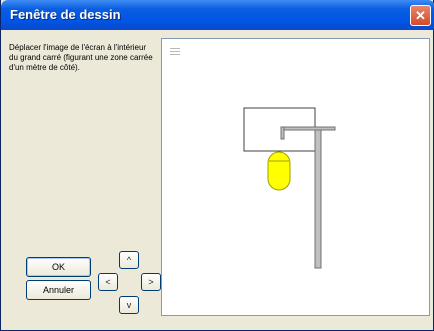 The image size is (434, 331). What do you see at coordinates (151, 282) in the screenshot?
I see `move-right-button: >` at bounding box center [151, 282].